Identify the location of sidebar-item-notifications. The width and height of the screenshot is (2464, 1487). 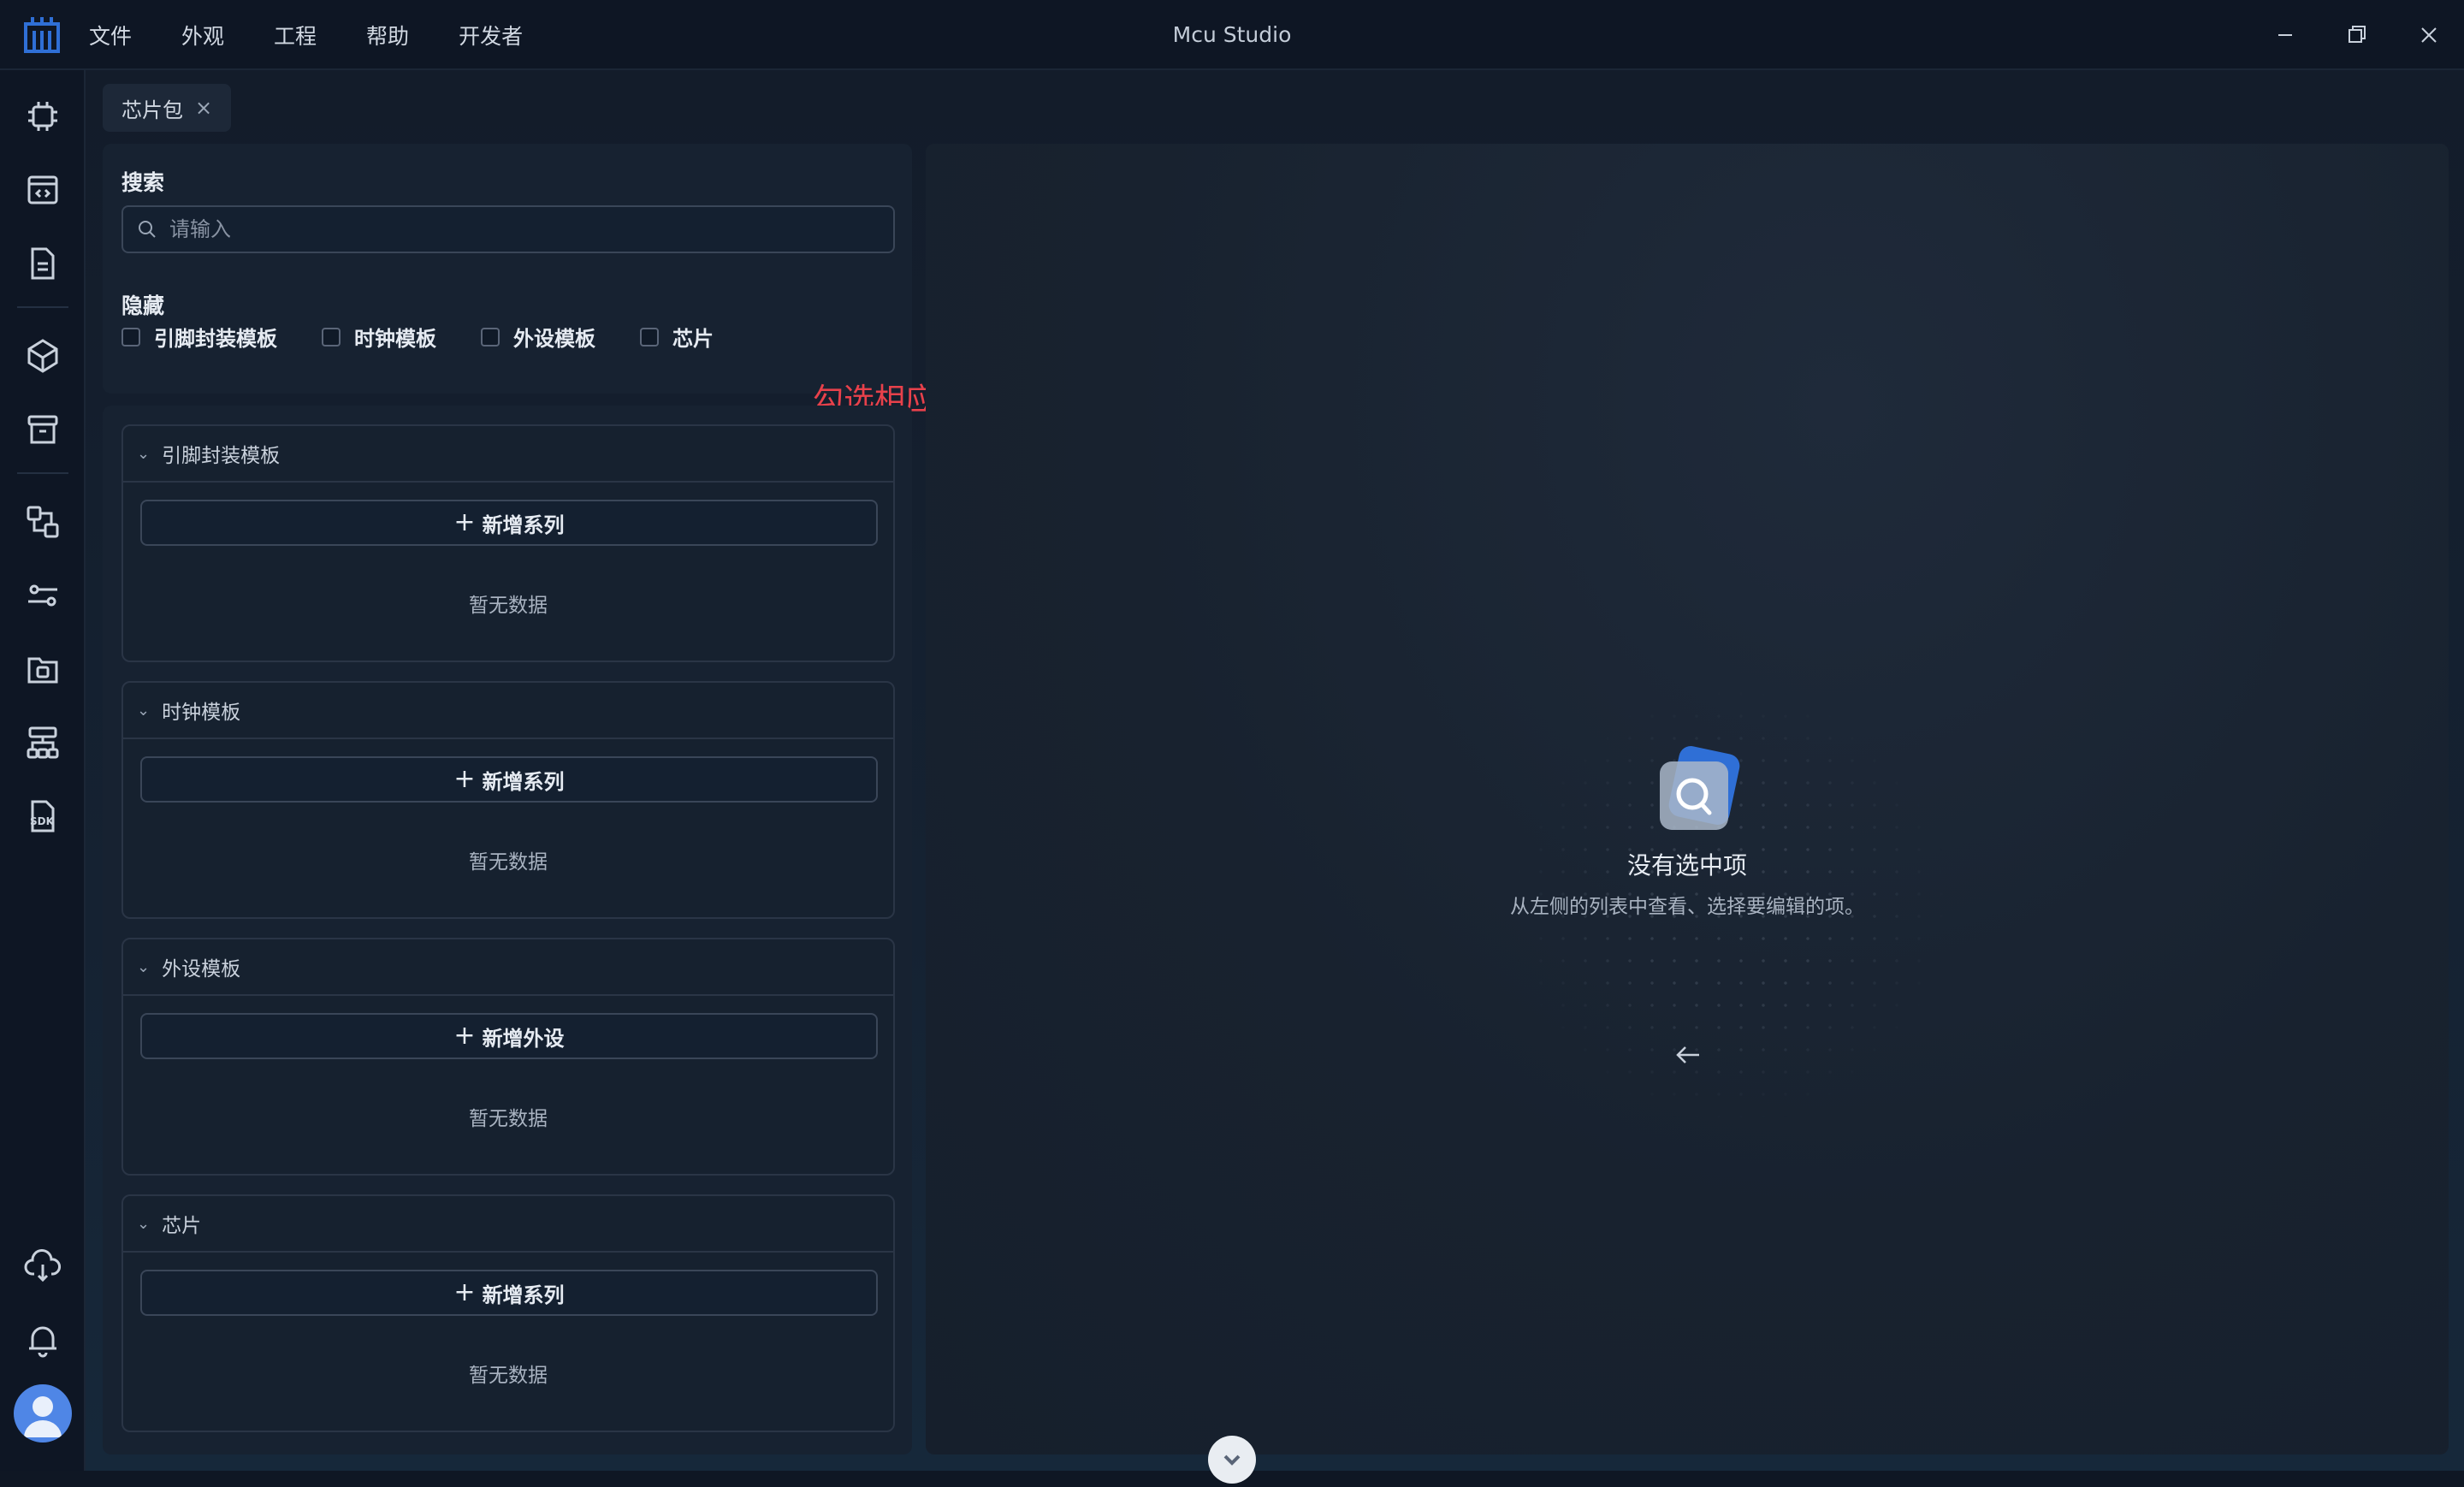
(42, 1339).